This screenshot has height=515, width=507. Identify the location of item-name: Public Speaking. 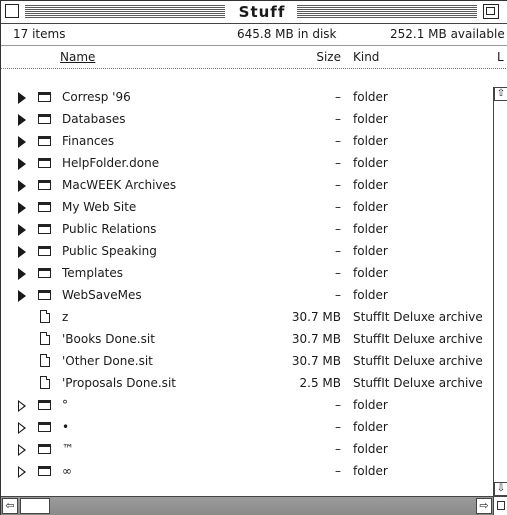
(109, 251).